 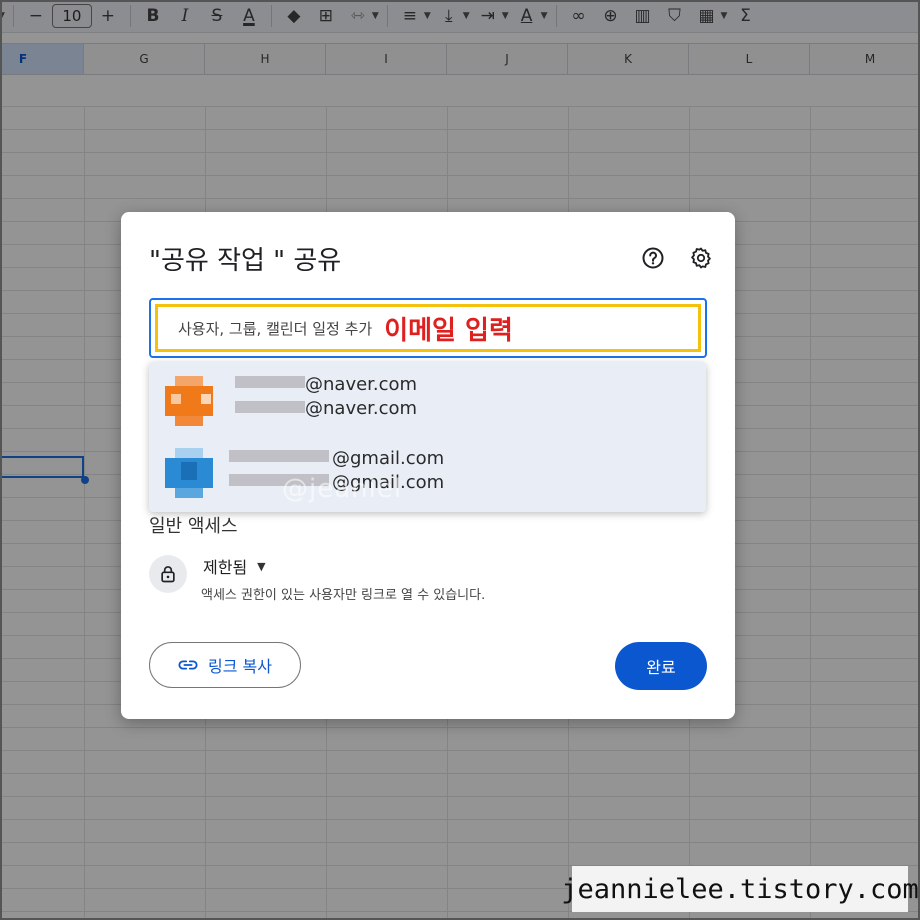 What do you see at coordinates (701, 258) in the screenshot?
I see `gear-icon` at bounding box center [701, 258].